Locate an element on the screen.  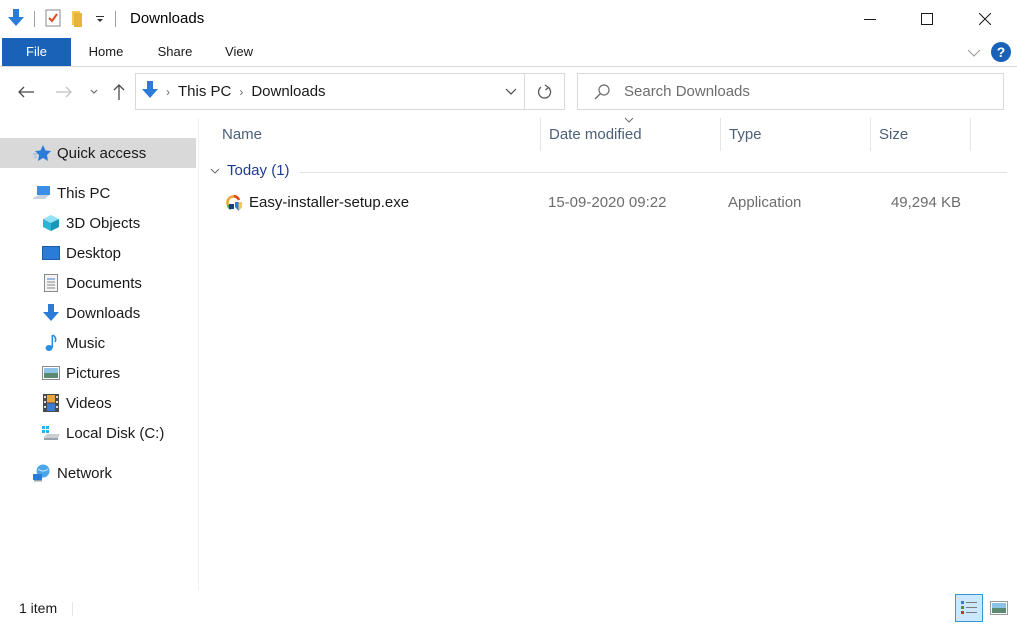
computer-icon is located at coordinates (42, 193).